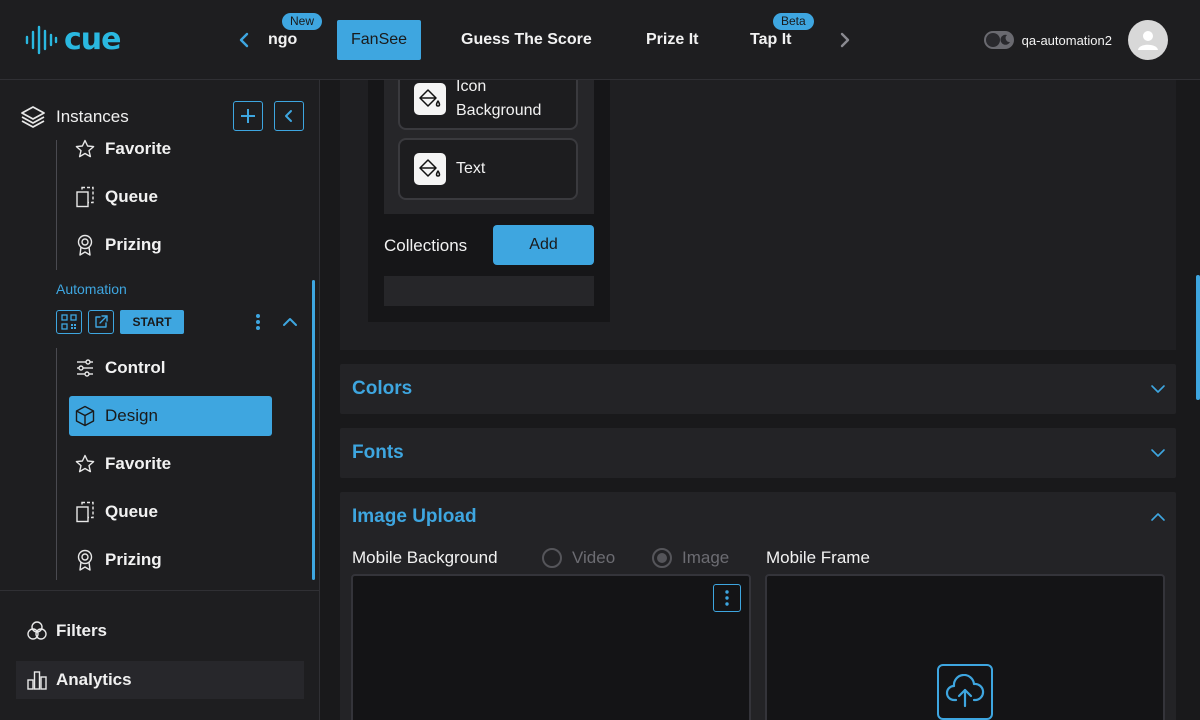 Image resolution: width=1200 pixels, height=720 pixels. Describe the element at coordinates (471, 168) in the screenshot. I see `text-label: Text` at that location.